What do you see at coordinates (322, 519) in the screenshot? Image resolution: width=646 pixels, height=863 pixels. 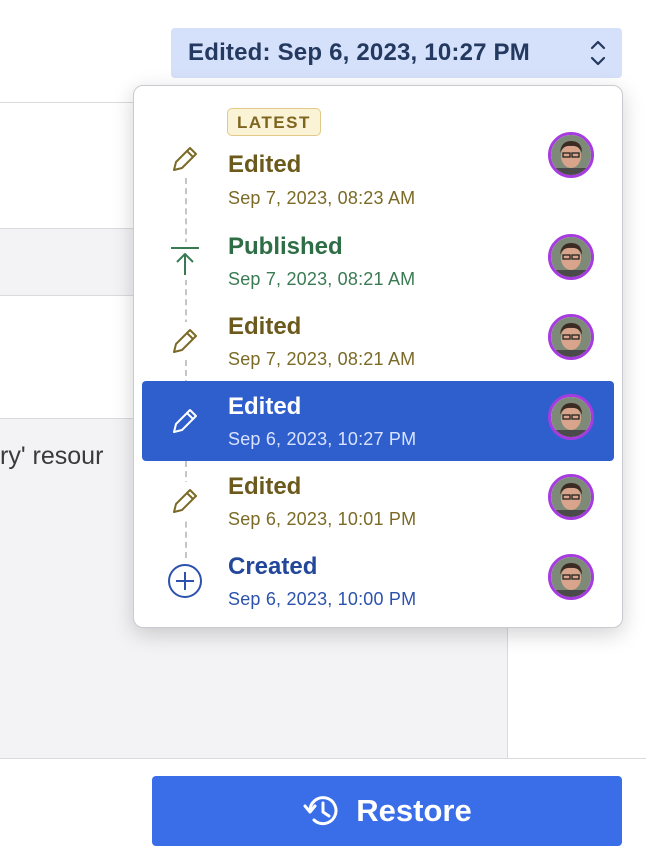 I see `history-item-timestamp: Sep 6, 2023, 10:01 PM` at bounding box center [322, 519].